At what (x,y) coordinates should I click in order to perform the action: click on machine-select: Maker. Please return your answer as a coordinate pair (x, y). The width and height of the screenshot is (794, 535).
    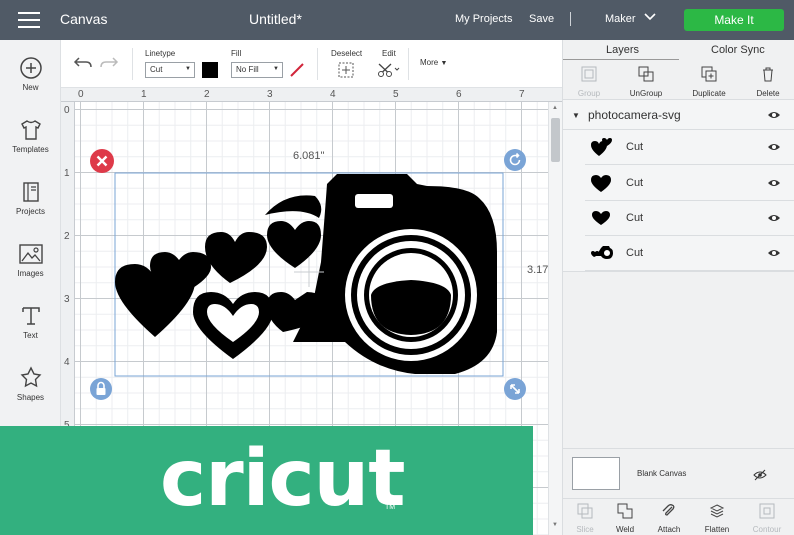
    Looking at the image, I should click on (620, 19).